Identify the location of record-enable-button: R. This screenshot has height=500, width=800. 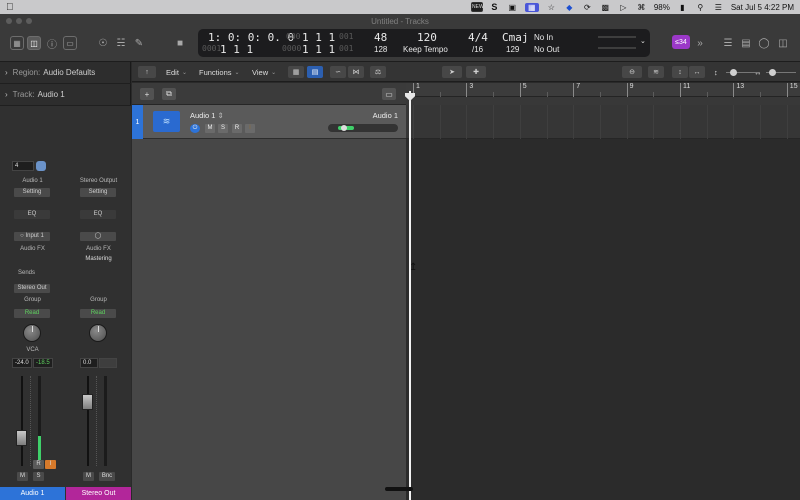
(38, 464).